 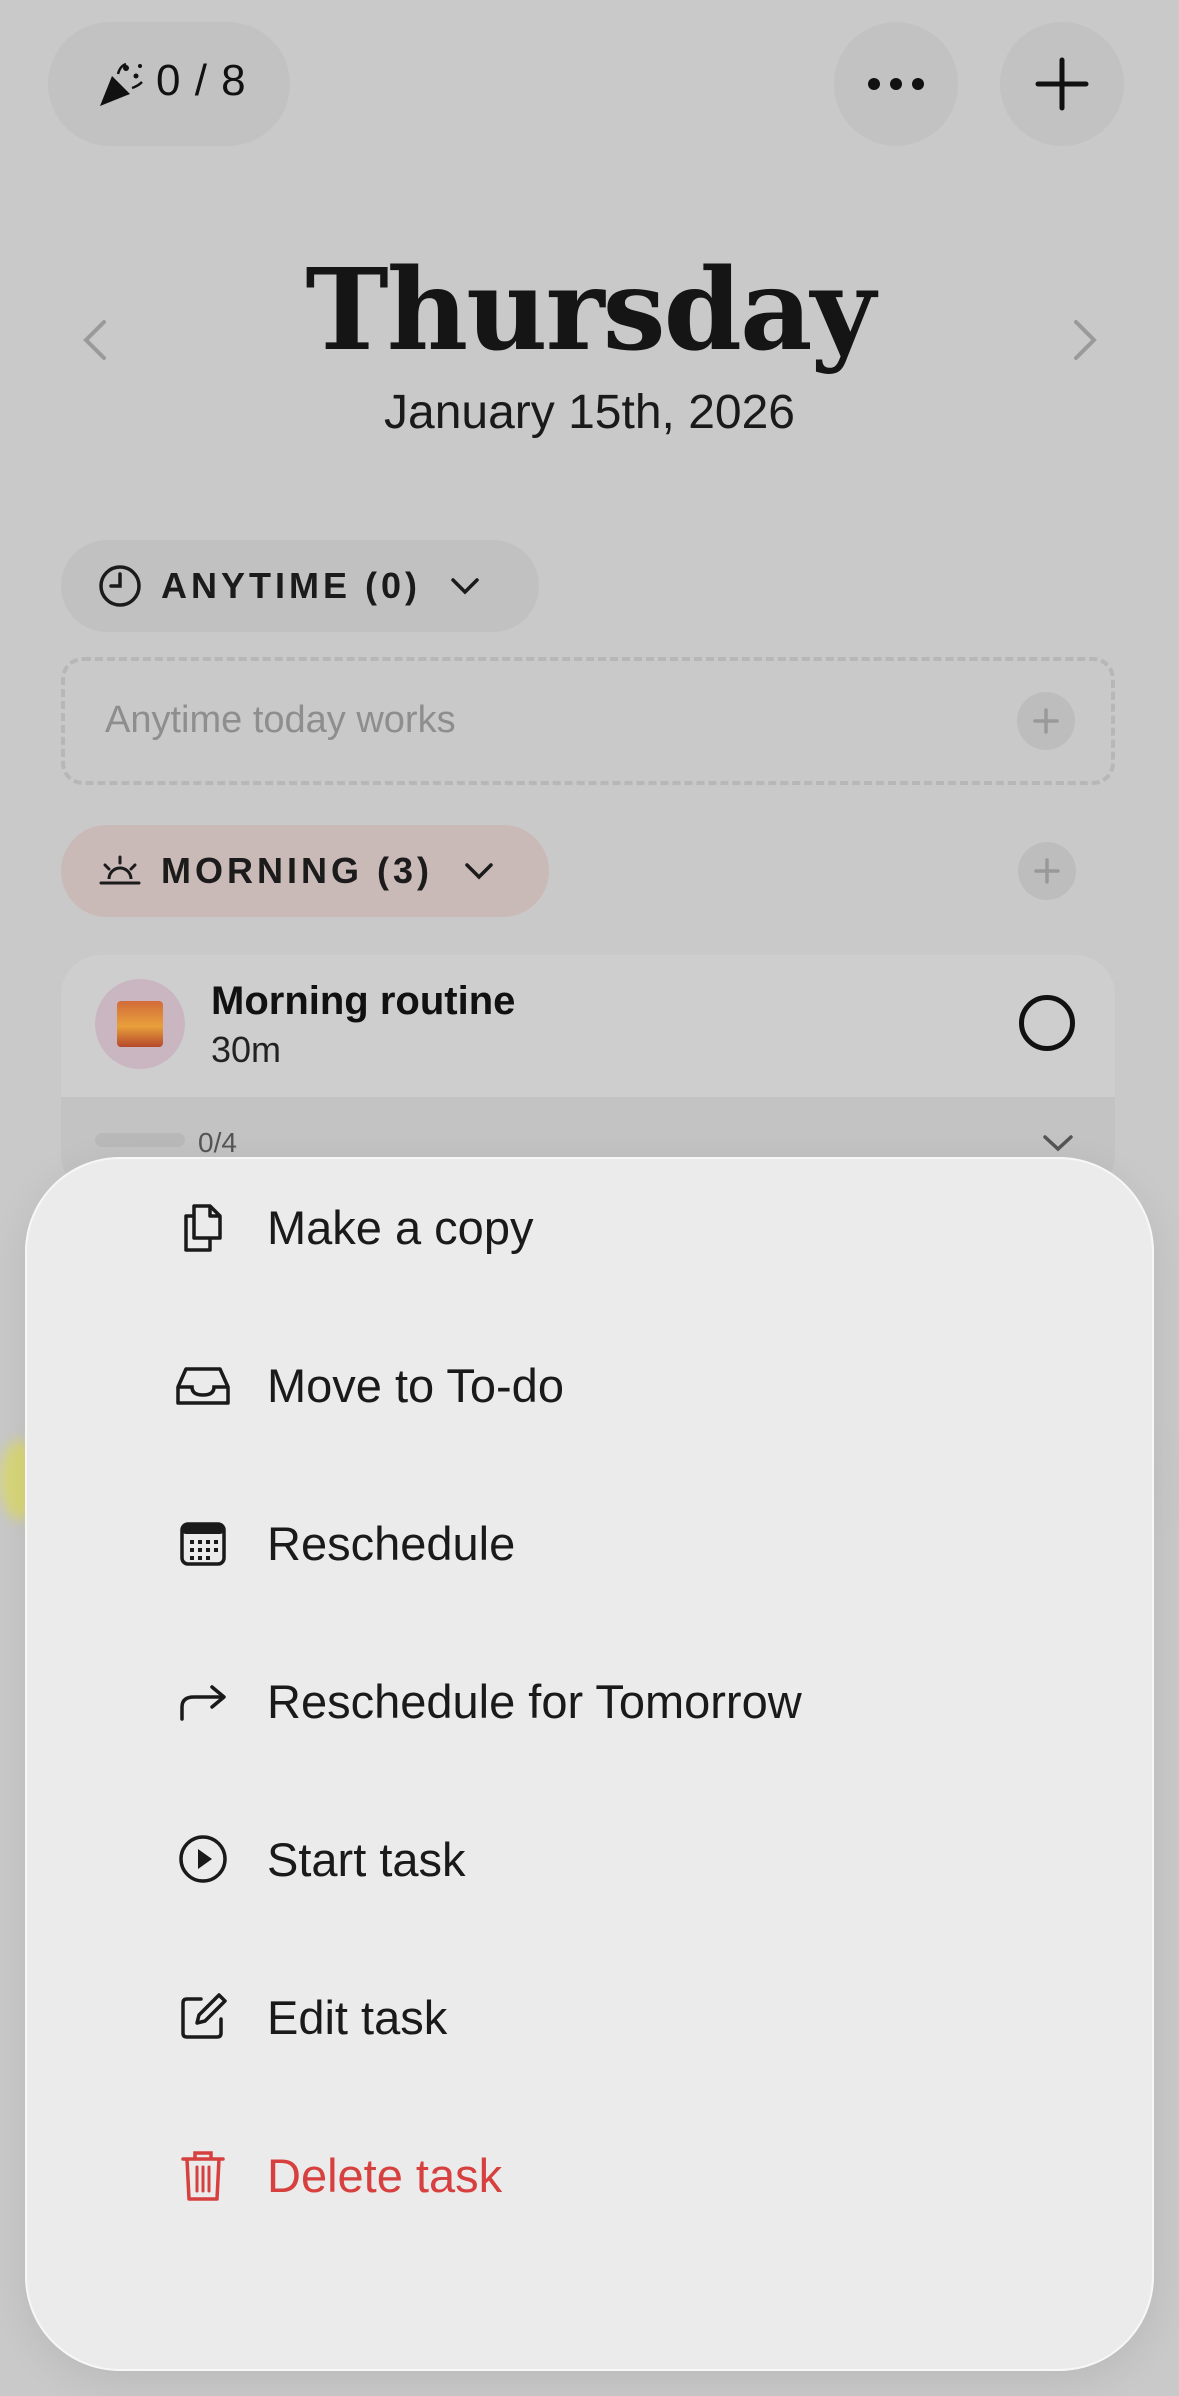 I want to click on task-complete-checkbox, so click(x=1047, y=1023).